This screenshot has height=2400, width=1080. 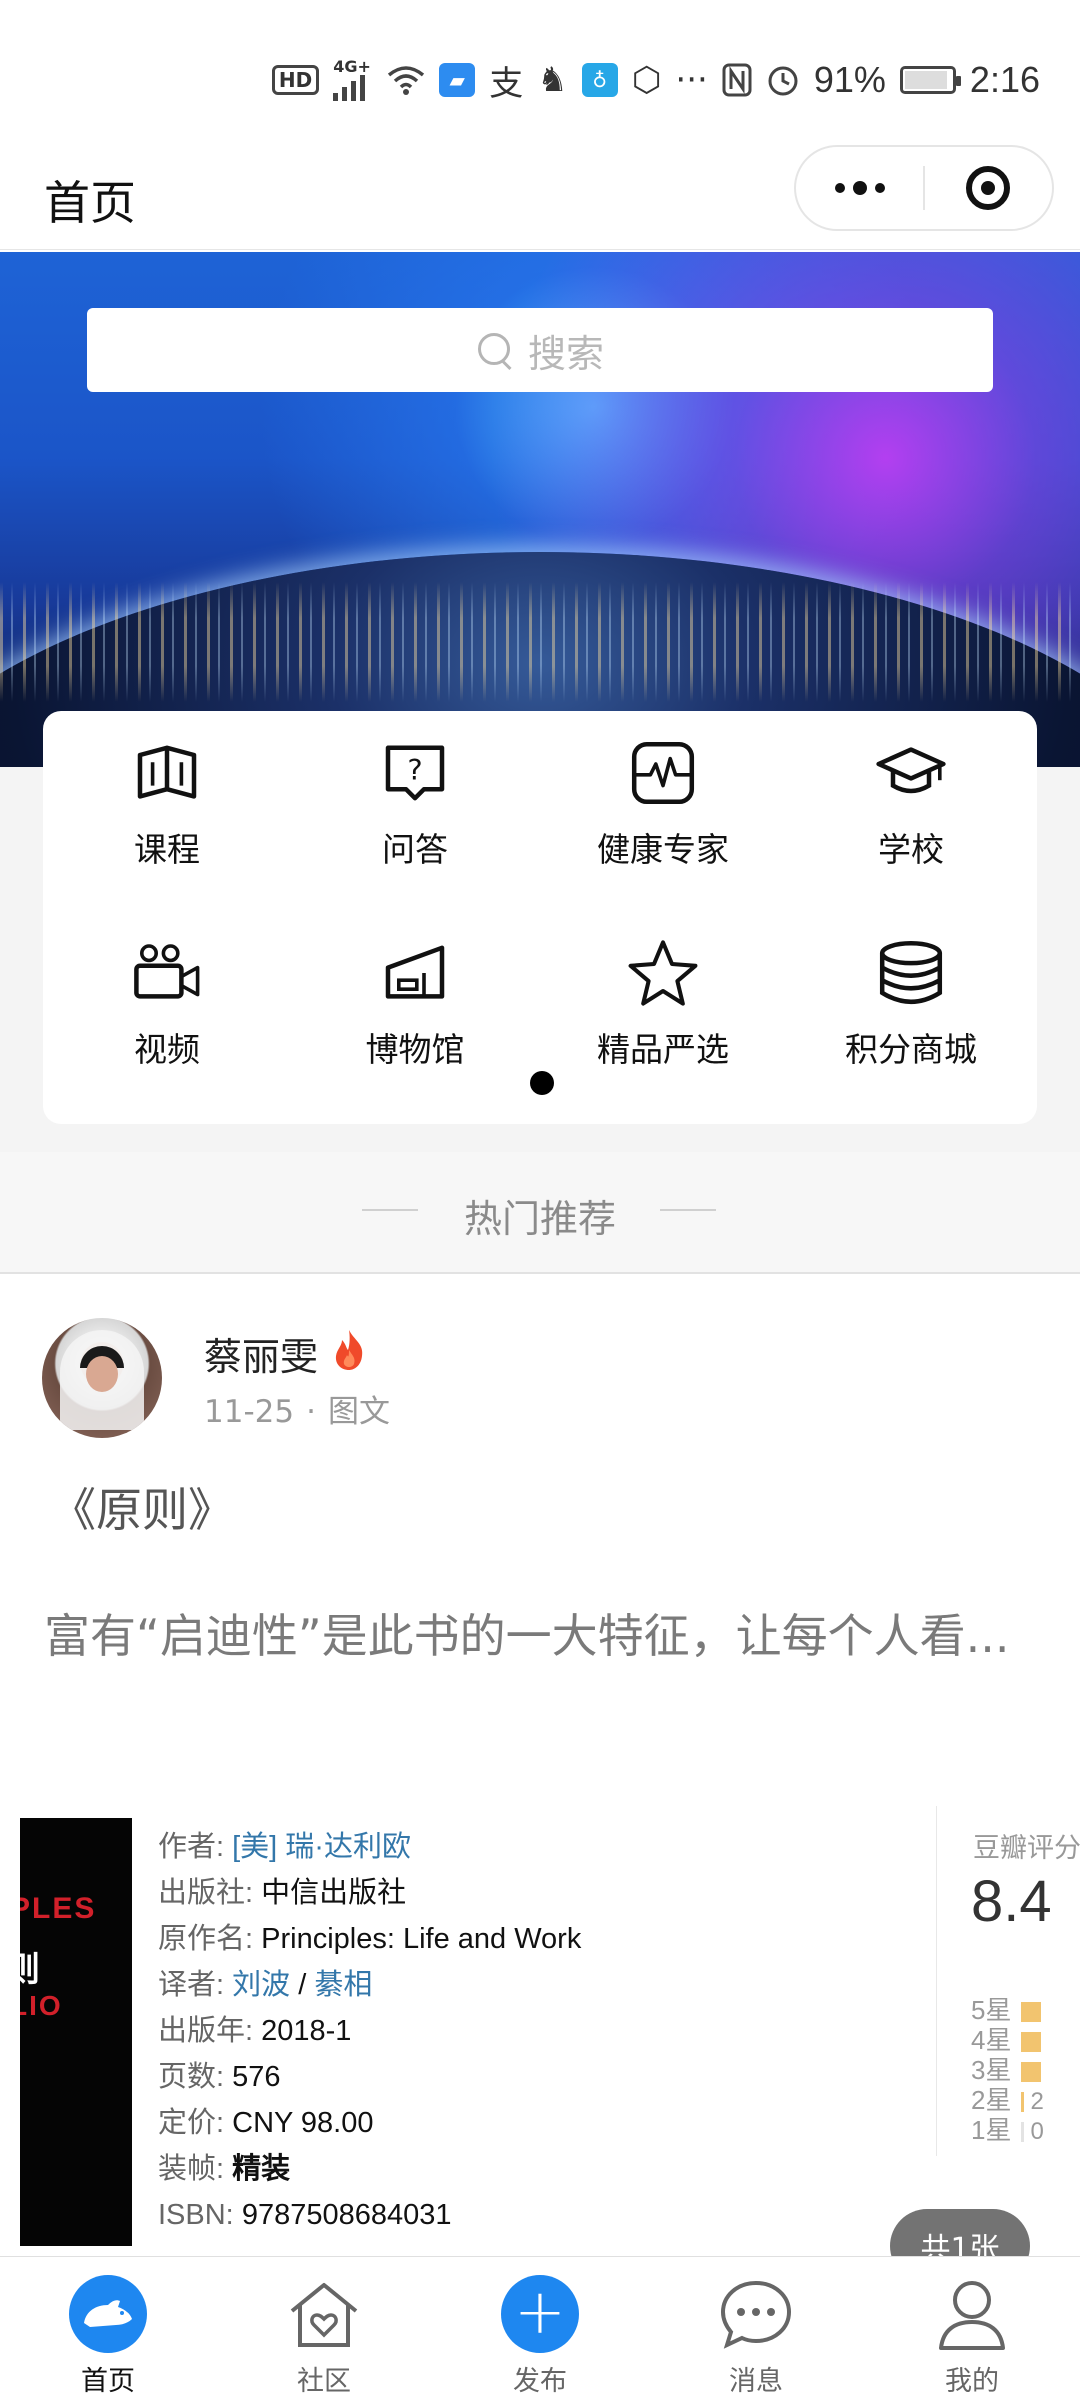 What do you see at coordinates (167, 772) in the screenshot?
I see `book-icon` at bounding box center [167, 772].